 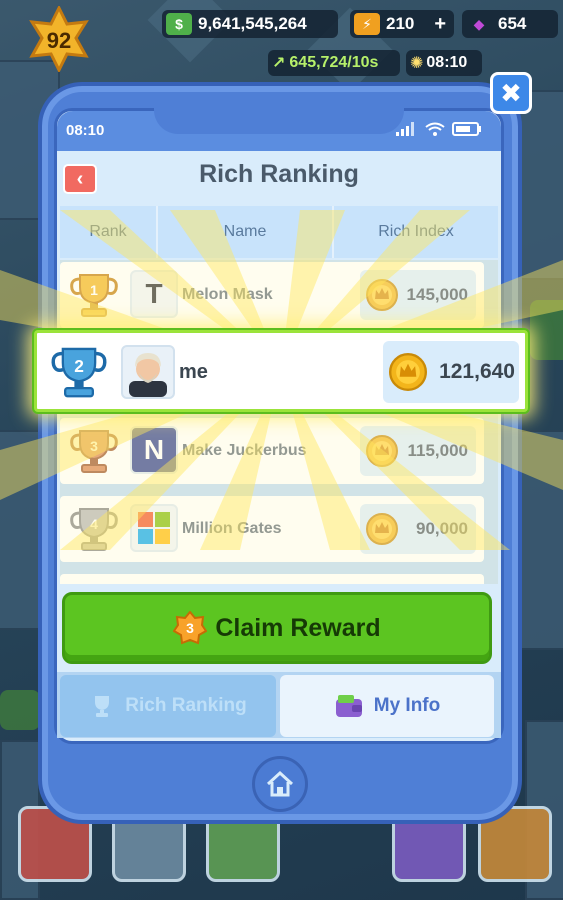 I want to click on gold-trophy-icon: 1, so click(x=94, y=295).